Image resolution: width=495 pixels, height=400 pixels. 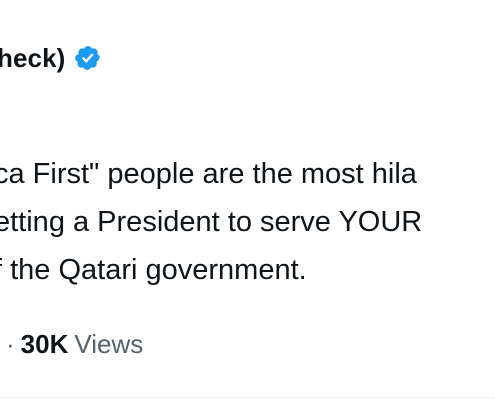 I want to click on views-label: Views, so click(x=108, y=344).